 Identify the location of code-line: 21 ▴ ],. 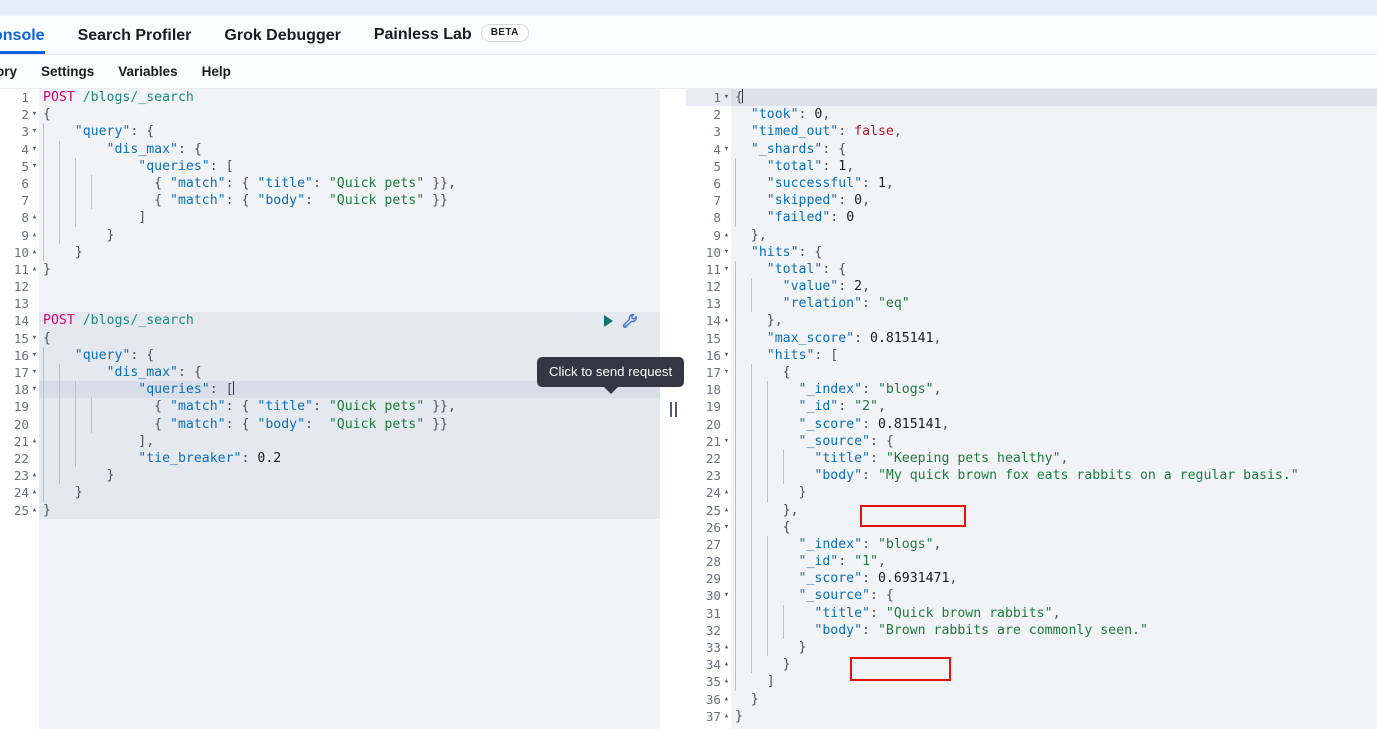
(330, 441).